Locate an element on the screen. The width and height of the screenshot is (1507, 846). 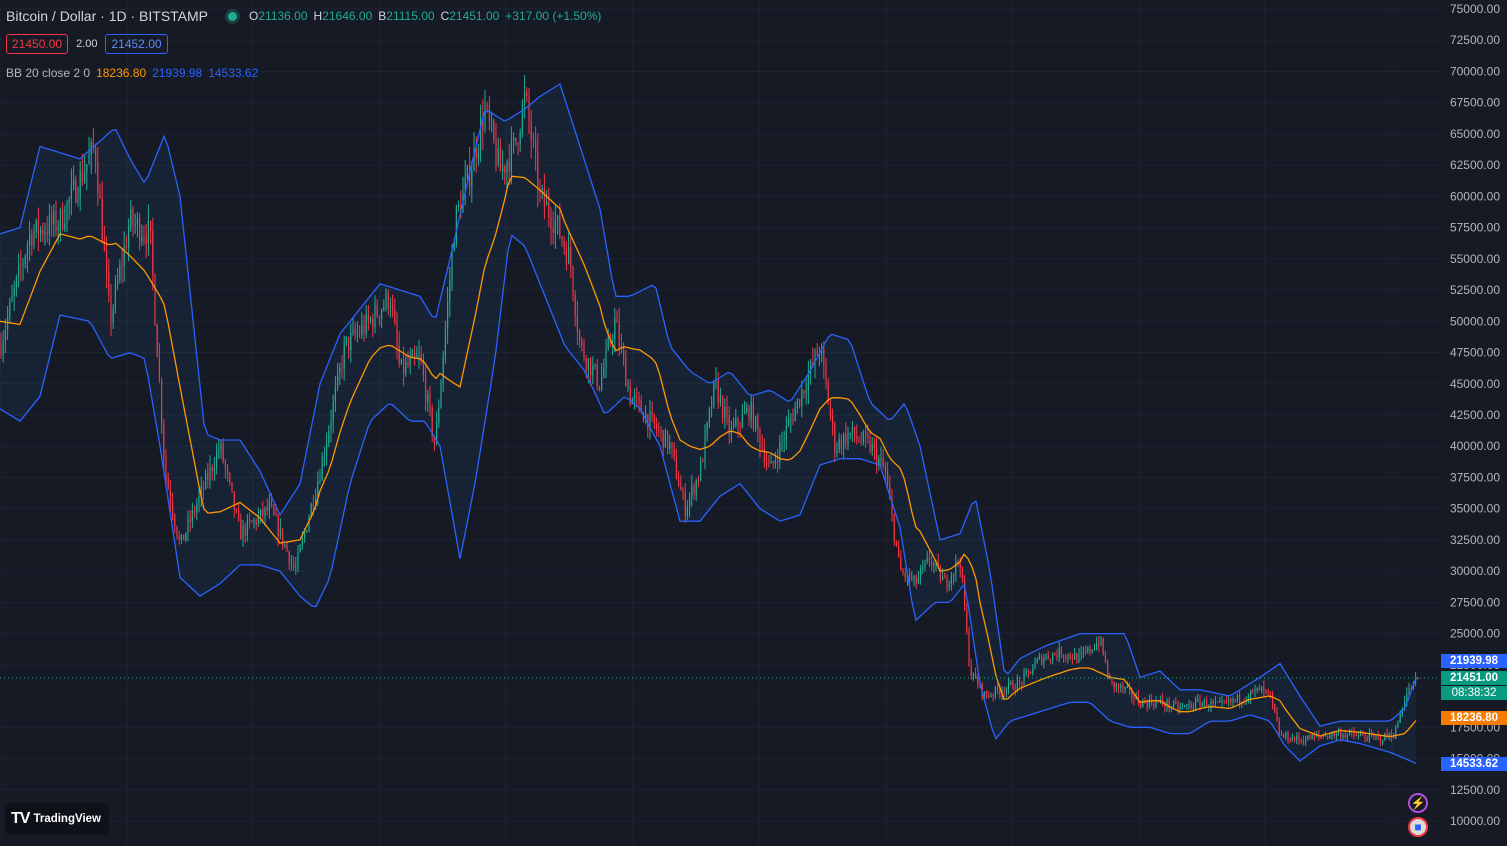
lightning-icon: ⚡ is located at coordinates (1418, 803).